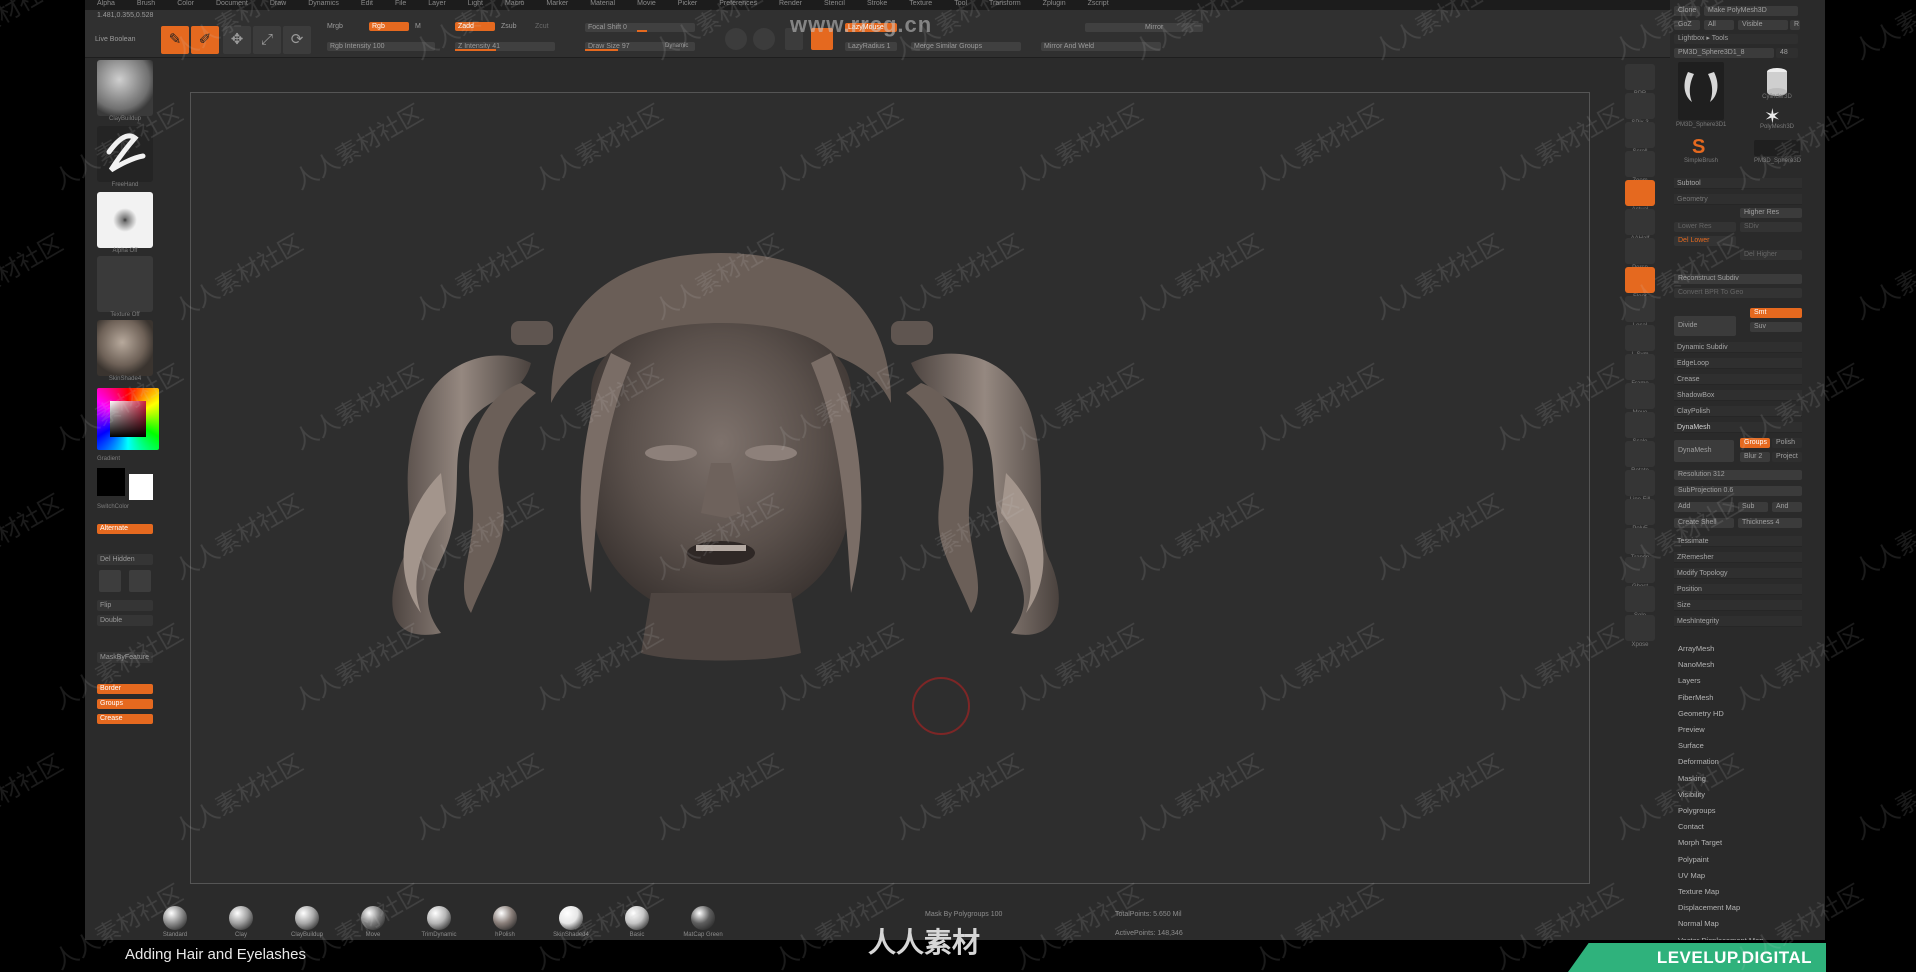 This screenshot has width=1916, height=972. I want to click on alpha-mode-button, so click(764, 39).